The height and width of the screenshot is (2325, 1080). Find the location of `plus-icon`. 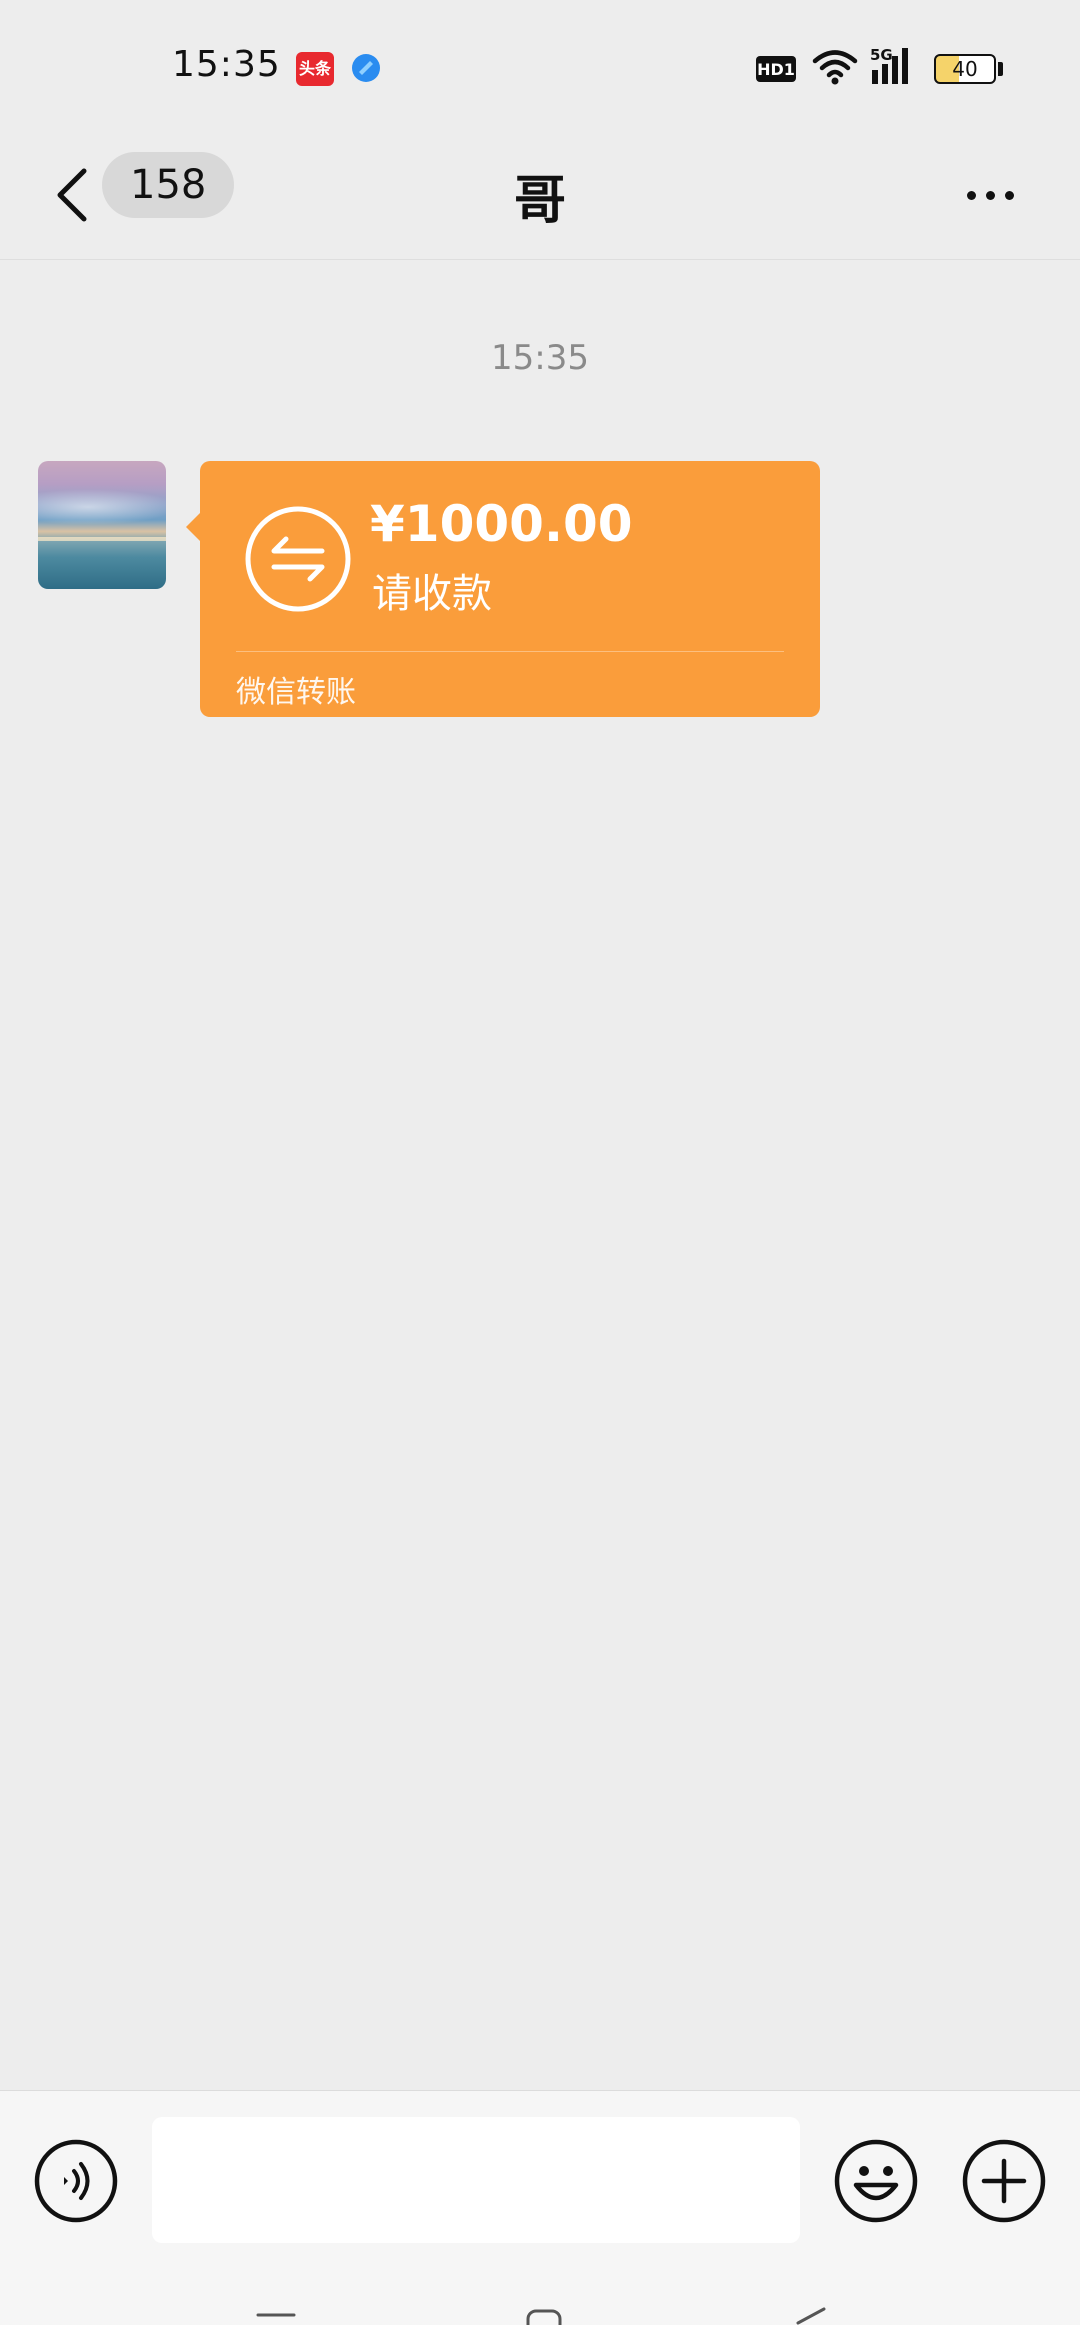

plus-icon is located at coordinates (1004, 2181).